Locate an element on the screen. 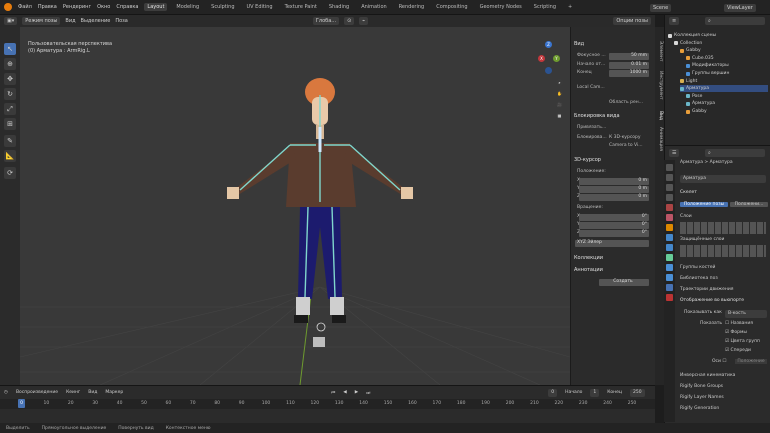  cursor-icon: ⊕ is located at coordinates (10, 64).